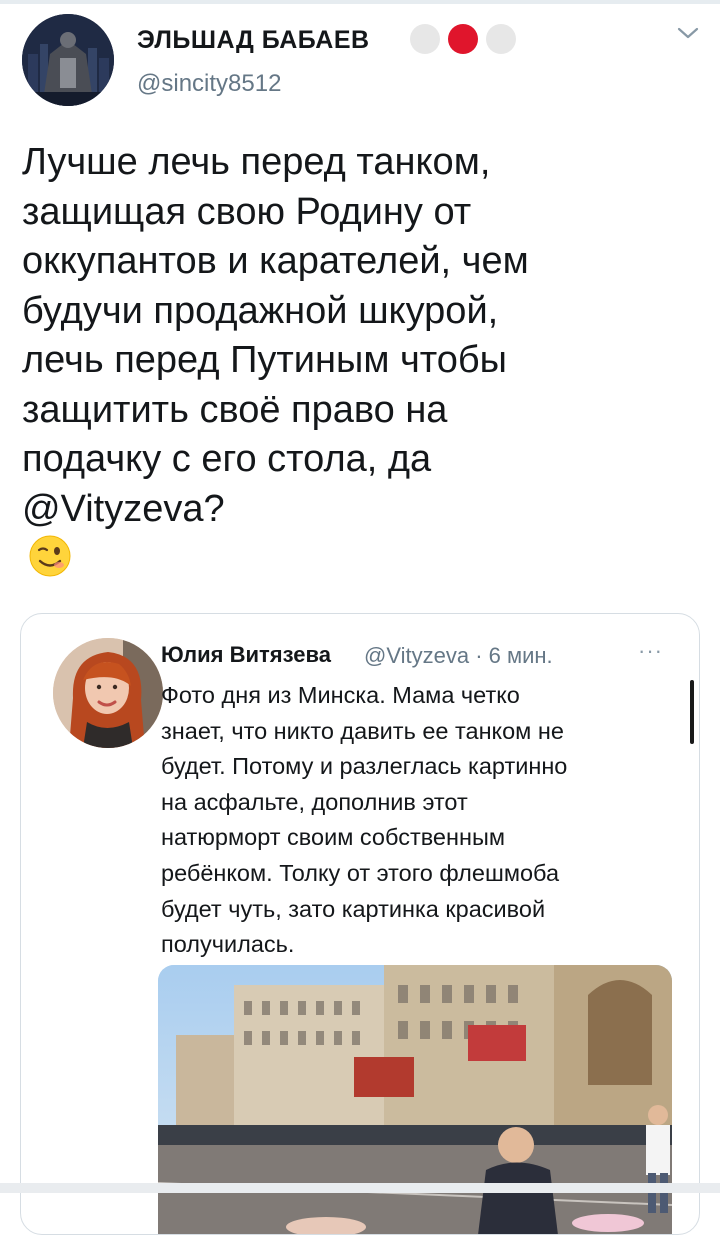 This screenshot has width=720, height=1235. I want to click on author-handle: @sincity8512, so click(209, 84).